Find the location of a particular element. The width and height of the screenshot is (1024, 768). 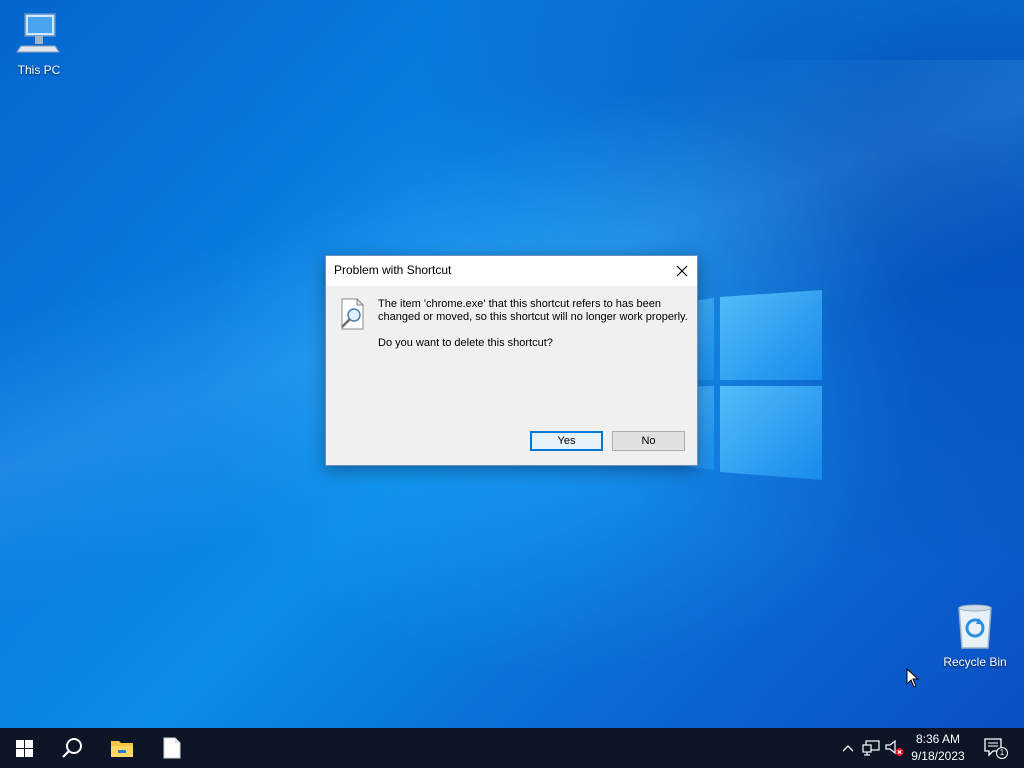

taskbar-clock: 8:36 AM 9/18/2023 is located at coordinates (938, 748).